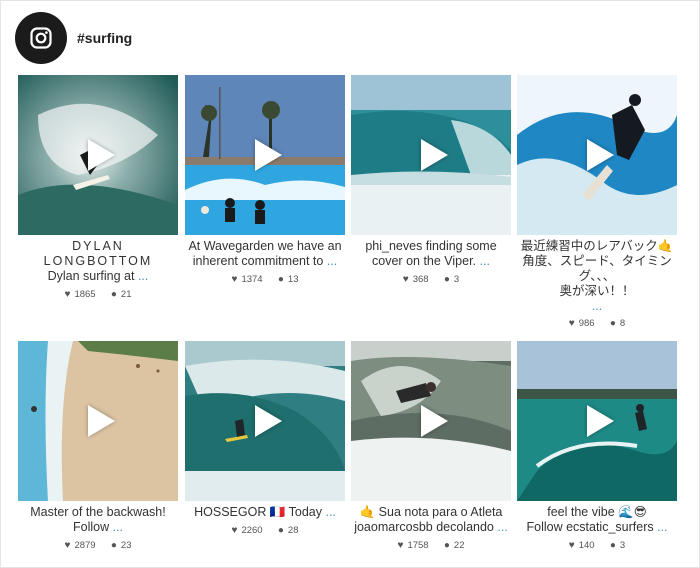  I want to click on caption-line: 奥が深い！！, so click(597, 291).